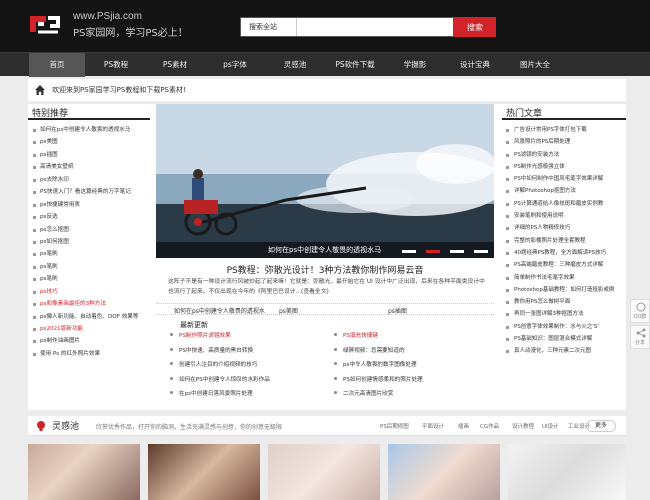  Describe the element at coordinates (363, 393) in the screenshot. I see `latest-update-item: 二次元高清图片欣赏` at that location.